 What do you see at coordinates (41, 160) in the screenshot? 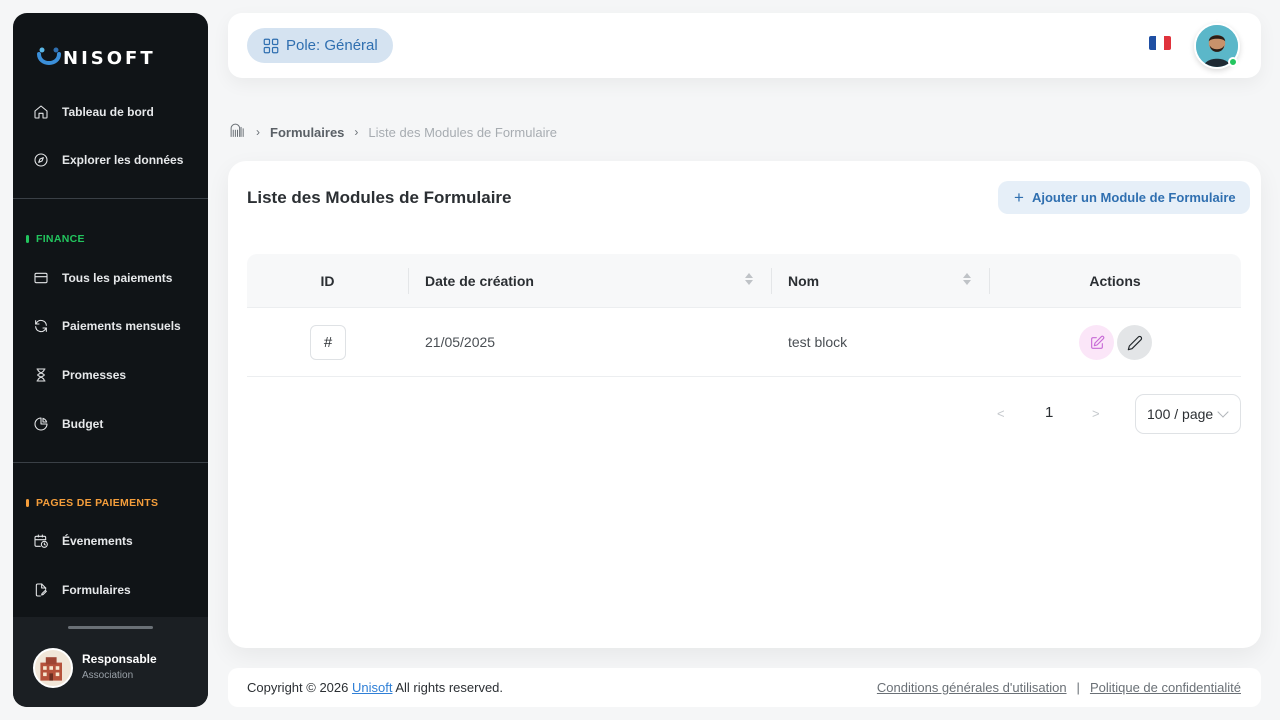
I see `compass-icon` at bounding box center [41, 160].